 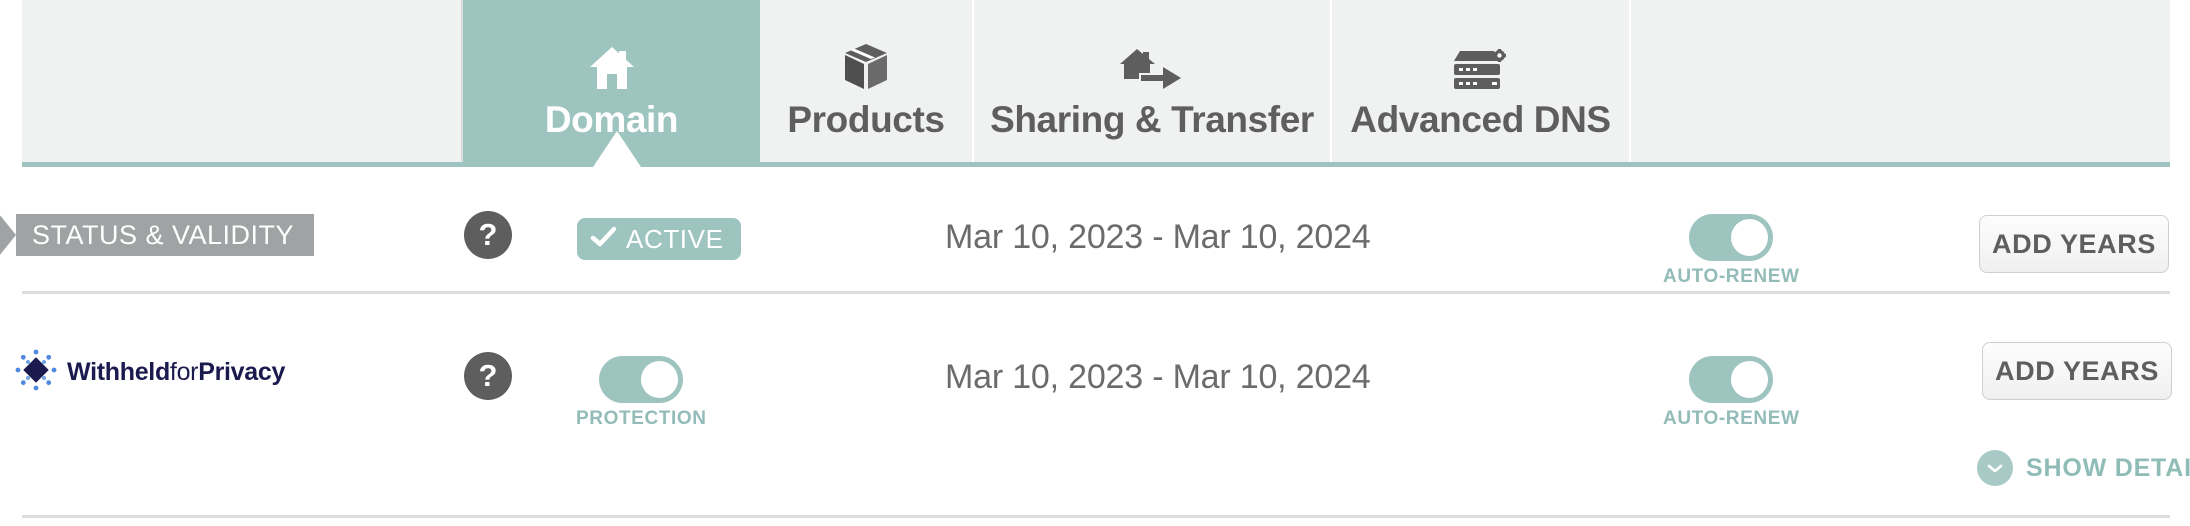 I want to click on protection-toggle, so click(x=641, y=379).